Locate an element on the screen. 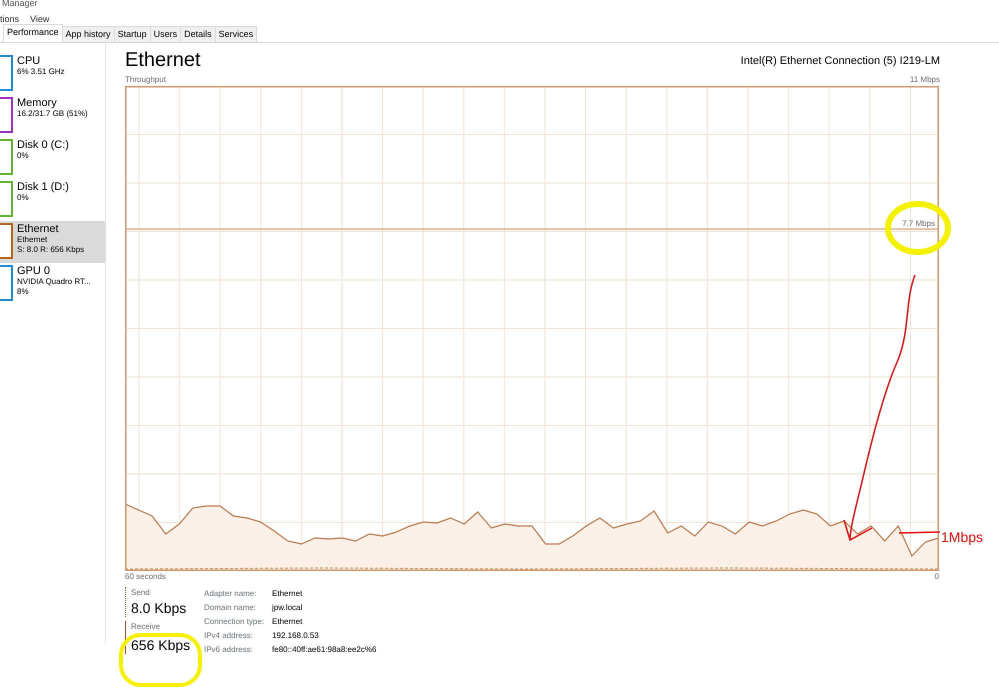 Image resolution: width=999 pixels, height=689 pixels. sidebar-item: Ethernet Ethernet S: 8.0 R: 656 Kbps is located at coordinates (52, 242).